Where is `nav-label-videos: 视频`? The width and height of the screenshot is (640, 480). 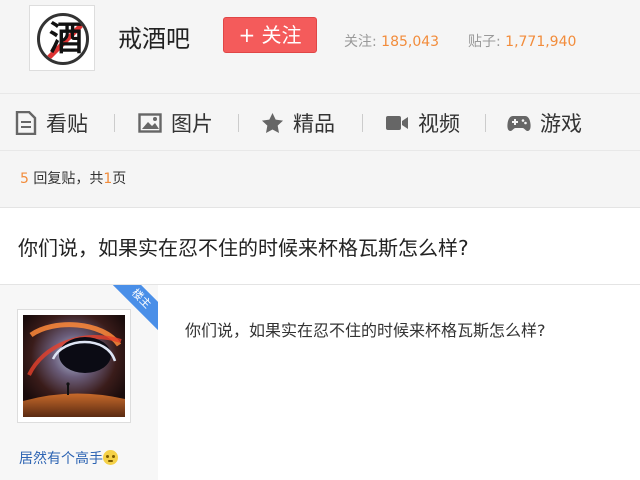
nav-label-videos: 视频 is located at coordinates (439, 124).